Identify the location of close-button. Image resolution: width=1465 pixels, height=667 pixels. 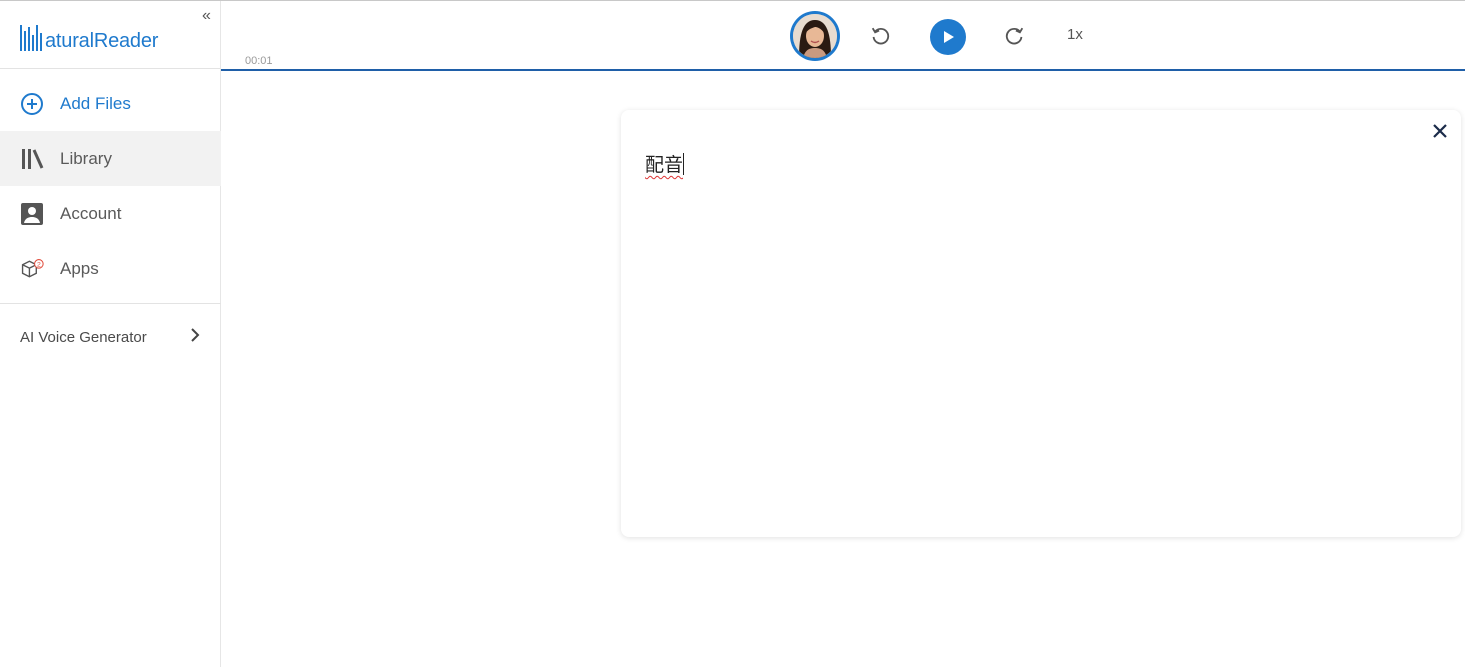
(1440, 131).